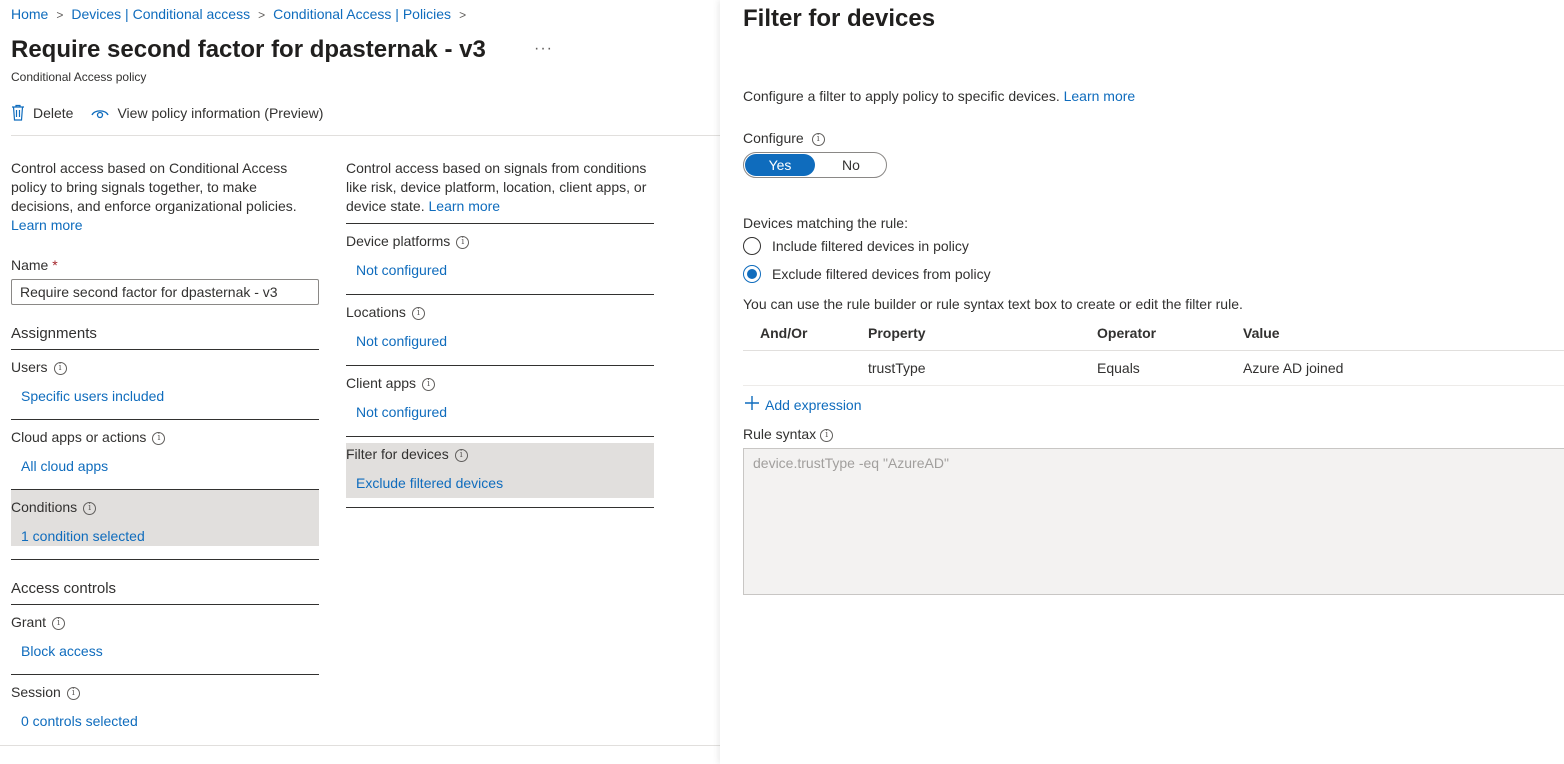 The height and width of the screenshot is (764, 1564). What do you see at coordinates (165, 367) in the screenshot?
I see `users-label: Users i` at bounding box center [165, 367].